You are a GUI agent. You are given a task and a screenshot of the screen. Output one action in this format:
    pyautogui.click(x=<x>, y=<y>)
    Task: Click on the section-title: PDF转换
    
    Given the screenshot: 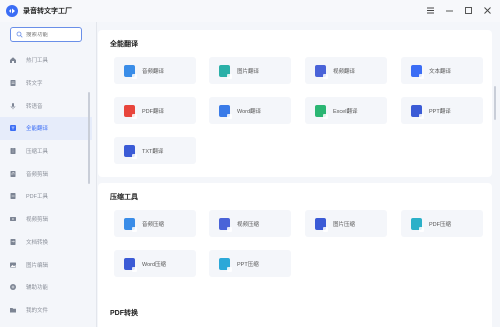 What is the action you would take?
    pyautogui.click(x=124, y=313)
    